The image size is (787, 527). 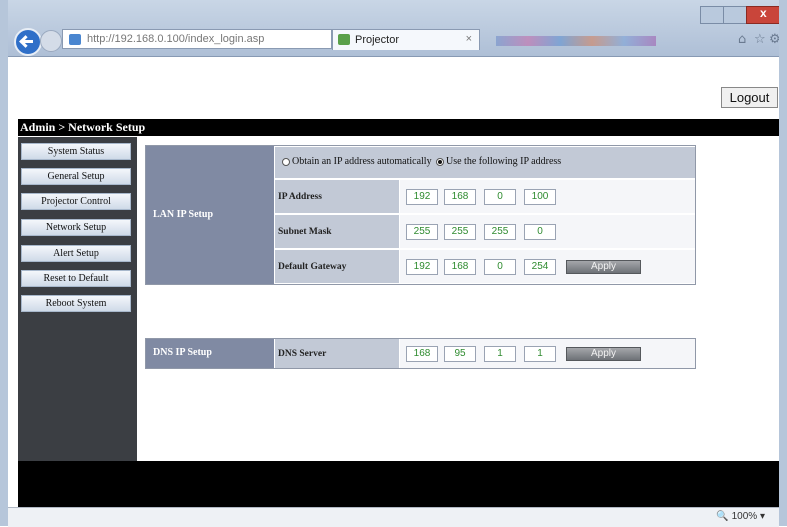 I want to click on default-gateway-octet-2: 168, so click(x=460, y=267).